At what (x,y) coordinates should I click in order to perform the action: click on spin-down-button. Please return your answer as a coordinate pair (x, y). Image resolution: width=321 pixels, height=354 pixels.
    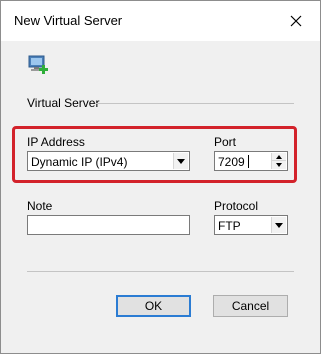
    Looking at the image, I should click on (279, 165).